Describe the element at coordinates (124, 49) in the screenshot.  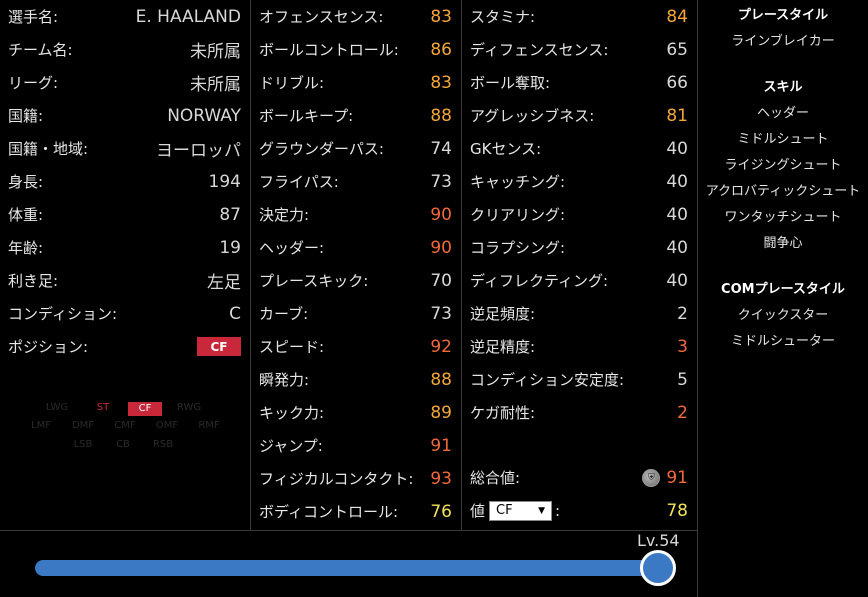
I see `profile-row: チーム名: 未所属` at that location.